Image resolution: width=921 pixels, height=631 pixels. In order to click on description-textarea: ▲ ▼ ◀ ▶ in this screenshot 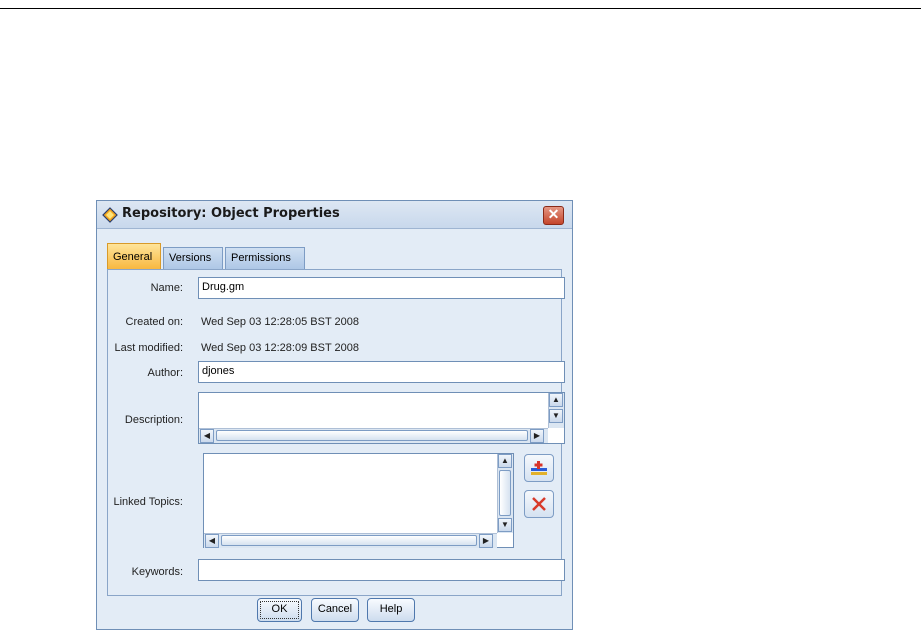, I will do `click(381, 418)`.